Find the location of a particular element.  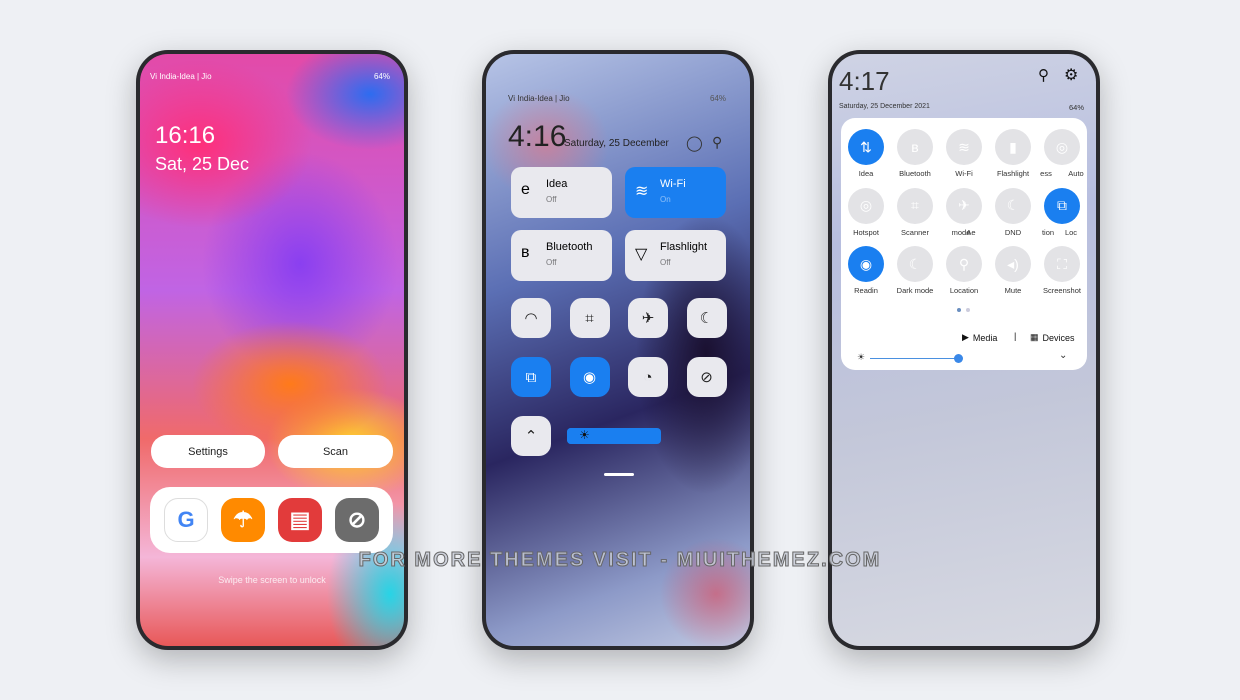

notes-icon: ▤ is located at coordinates (300, 520).